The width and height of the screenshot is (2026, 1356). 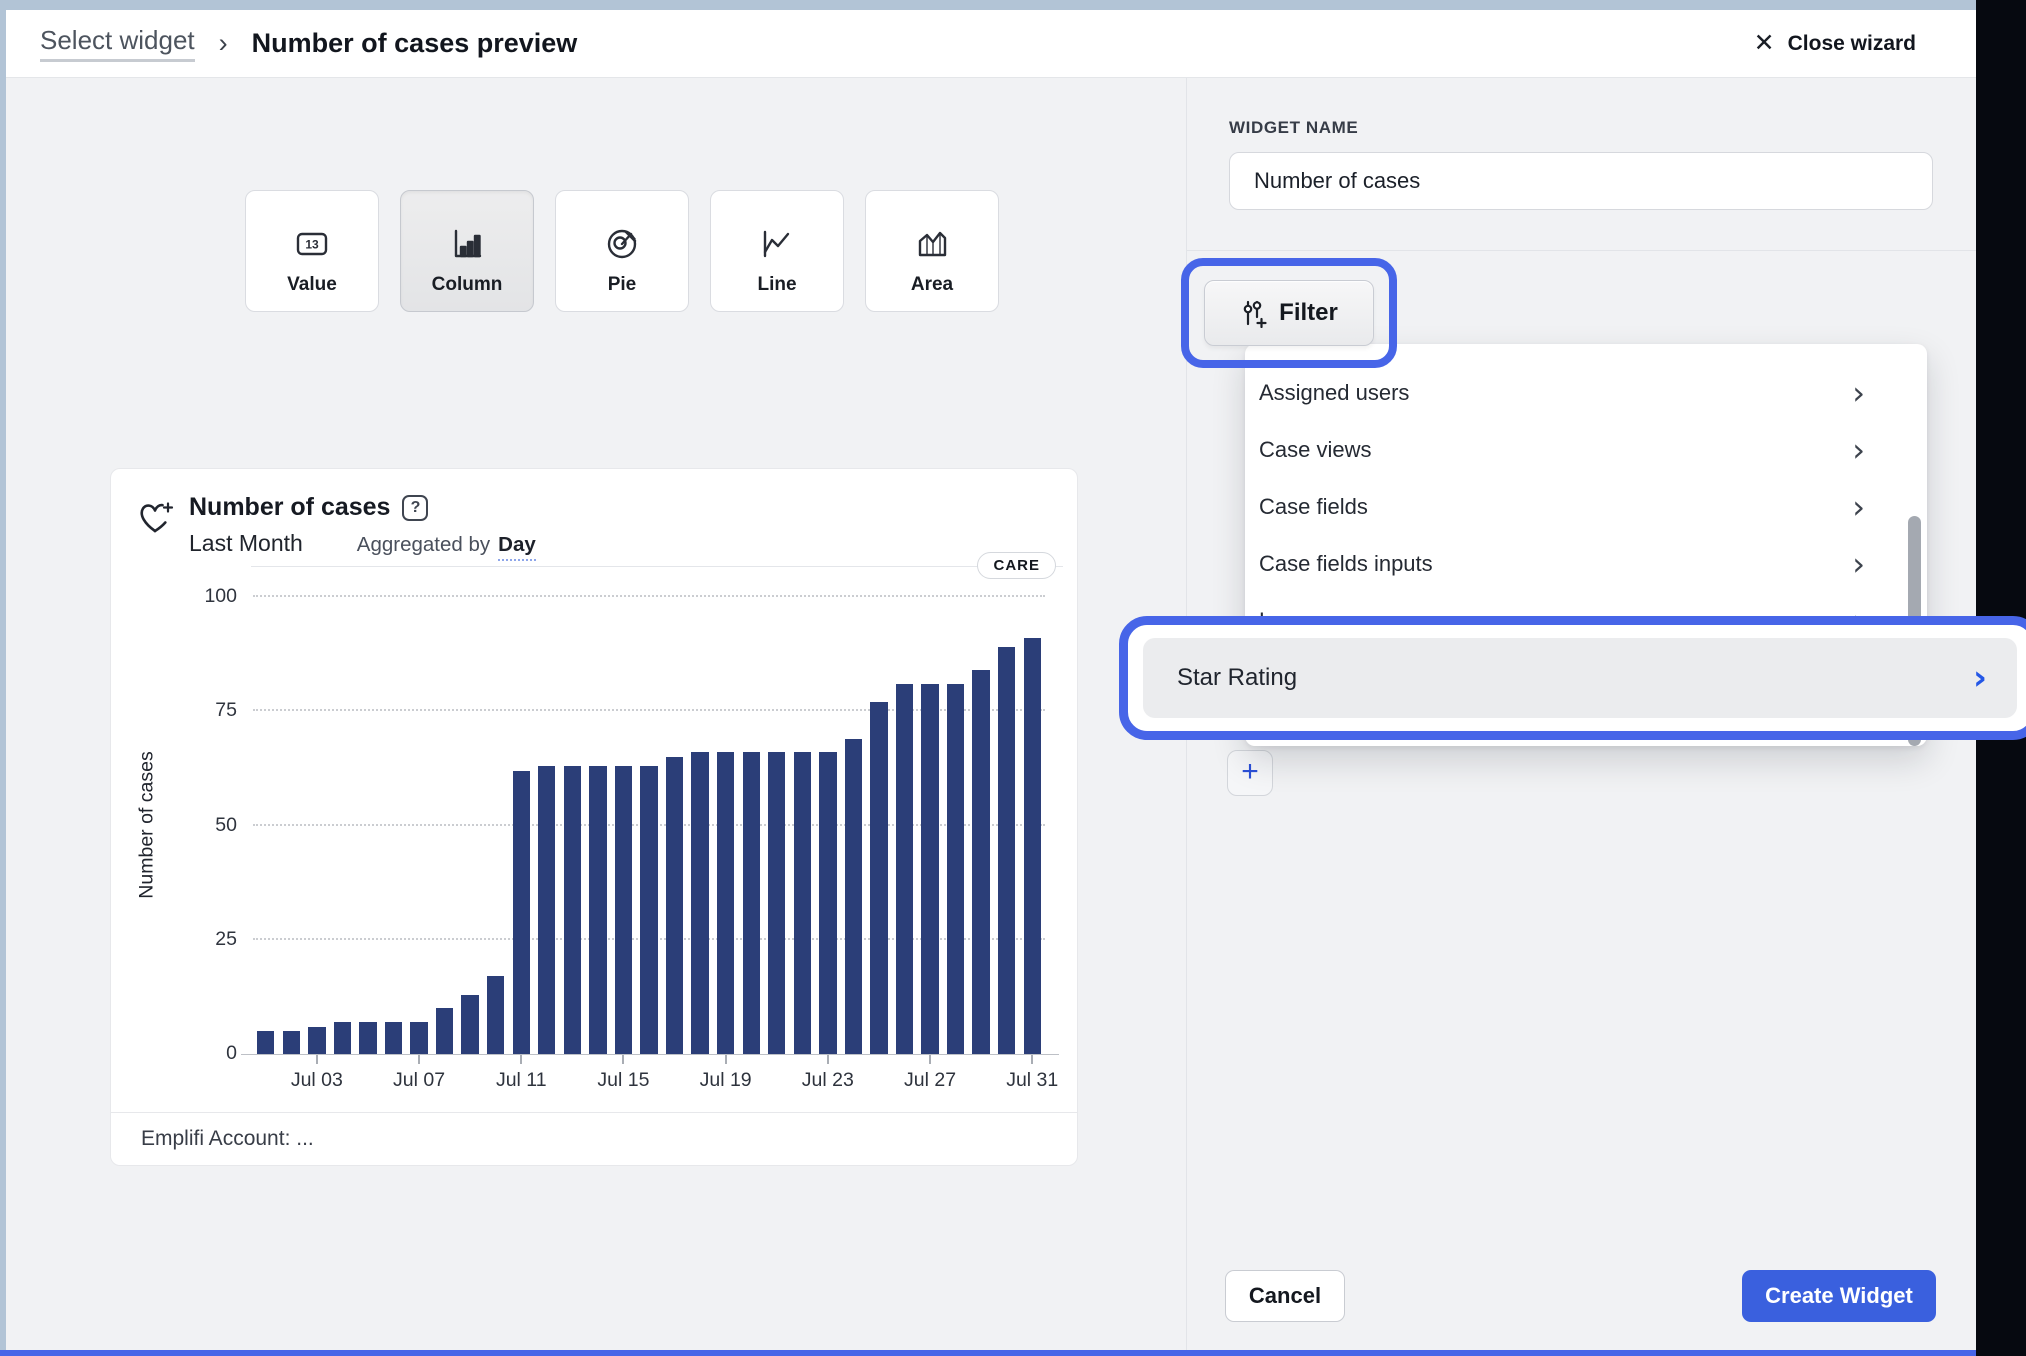 I want to click on chart-type-label: Line, so click(x=777, y=284).